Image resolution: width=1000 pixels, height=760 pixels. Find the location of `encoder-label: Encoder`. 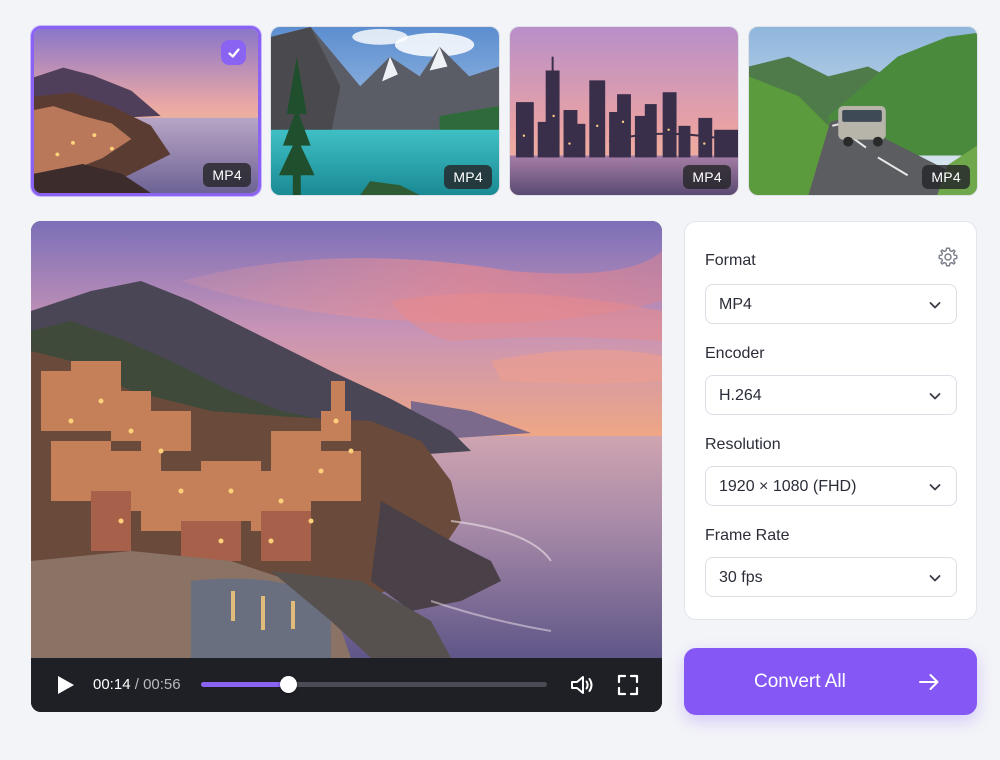

encoder-label: Encoder is located at coordinates (735, 353).